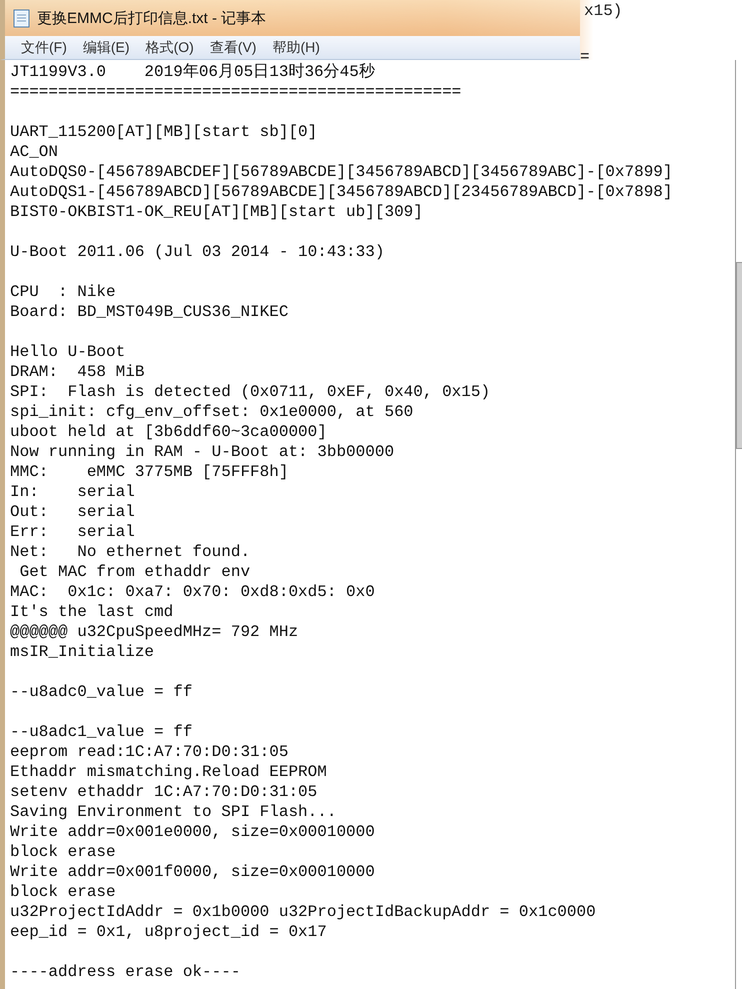 Image resolution: width=742 pixels, height=989 pixels. Describe the element at coordinates (68, 352) in the screenshot. I see `text-line: Hello U-Boot` at that location.